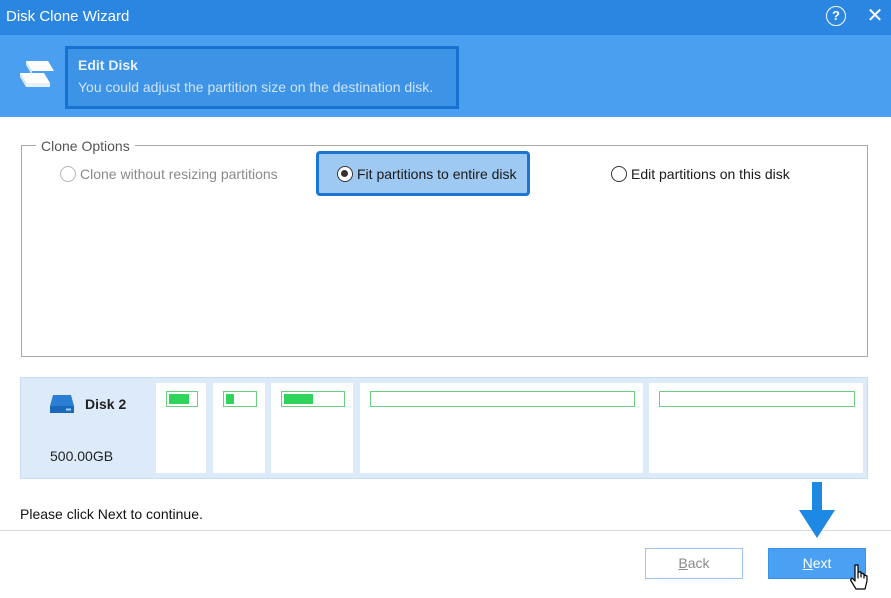  What do you see at coordinates (437, 174) in the screenshot?
I see `radio-label: Fit partitions to entire disk` at bounding box center [437, 174].